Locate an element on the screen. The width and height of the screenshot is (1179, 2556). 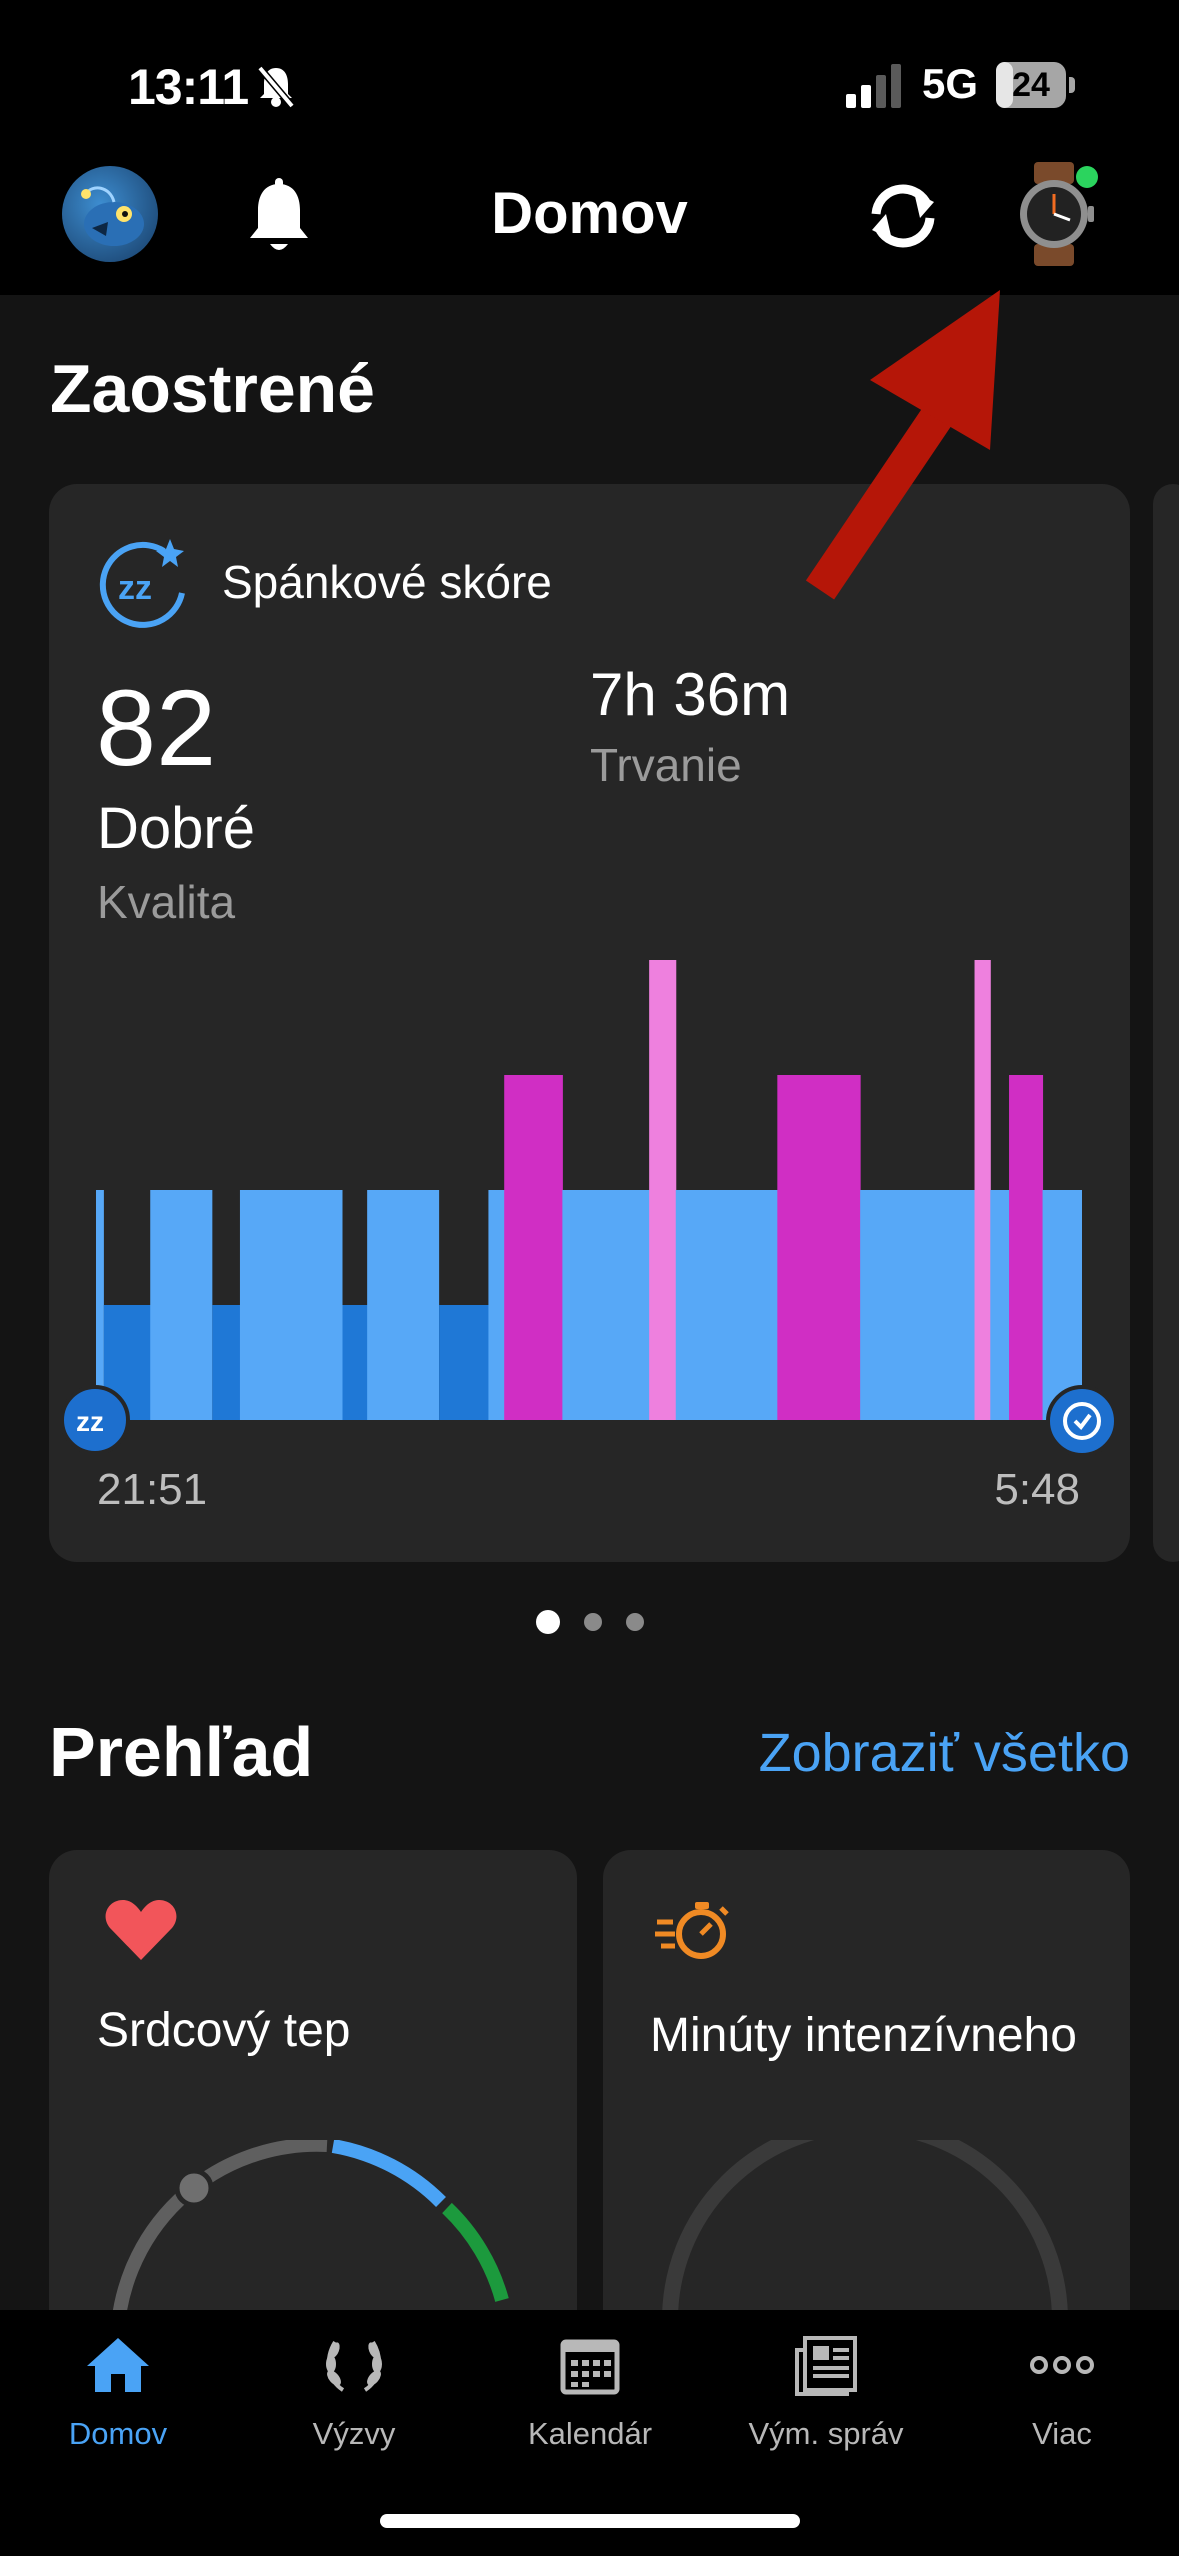
laurel-icon is located at coordinates (354, 2366).